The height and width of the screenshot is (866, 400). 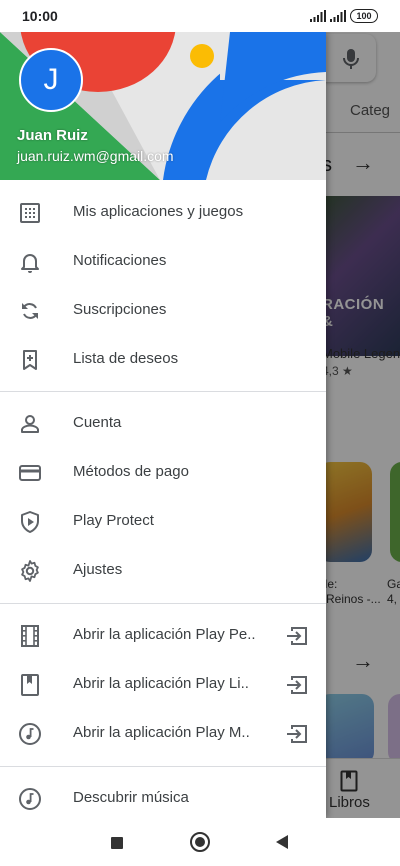 What do you see at coordinates (51, 80) in the screenshot?
I see `avatar: J` at bounding box center [51, 80].